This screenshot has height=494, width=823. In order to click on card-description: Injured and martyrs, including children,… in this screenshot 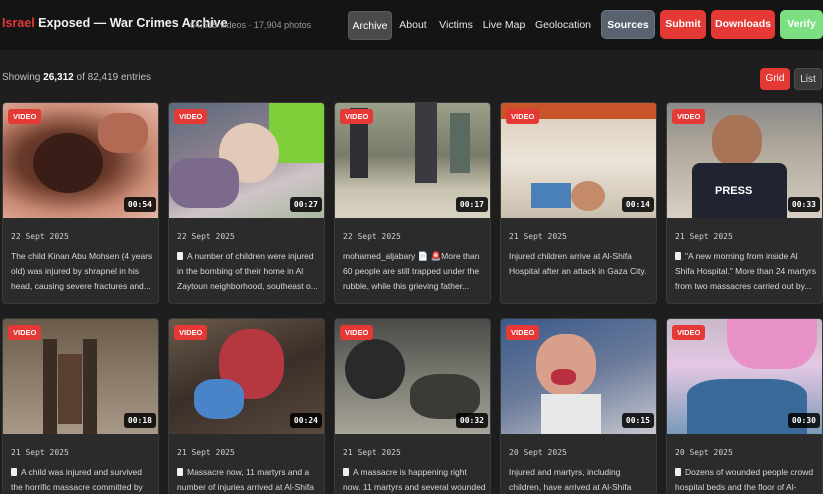, I will do `click(570, 479)`.